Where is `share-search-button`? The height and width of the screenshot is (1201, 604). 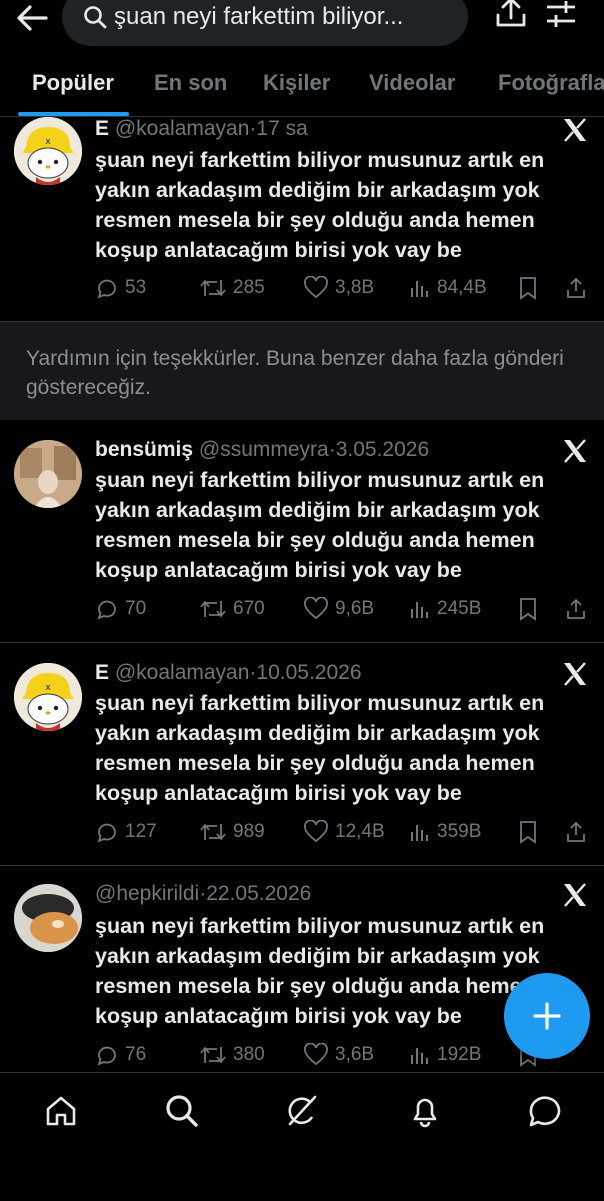 share-search-button is located at coordinates (511, 15).